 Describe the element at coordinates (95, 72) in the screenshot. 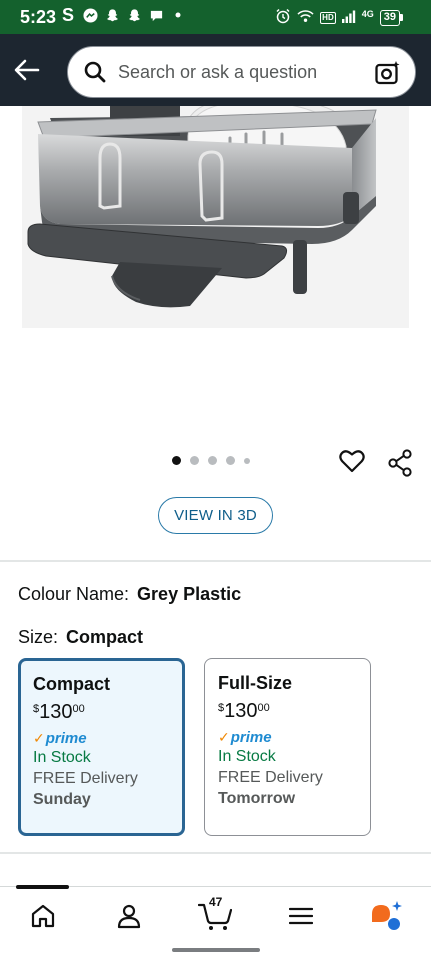

I see `search-icon` at that location.